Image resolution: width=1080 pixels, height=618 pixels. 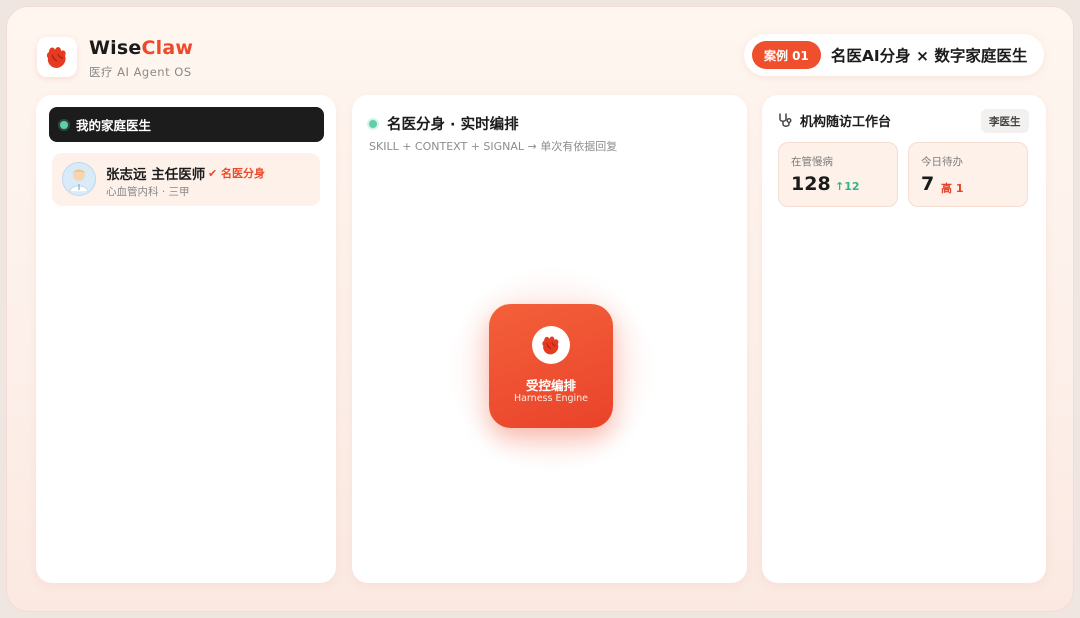 What do you see at coordinates (785, 120) in the screenshot?
I see `stethoscope-icon` at bounding box center [785, 120].